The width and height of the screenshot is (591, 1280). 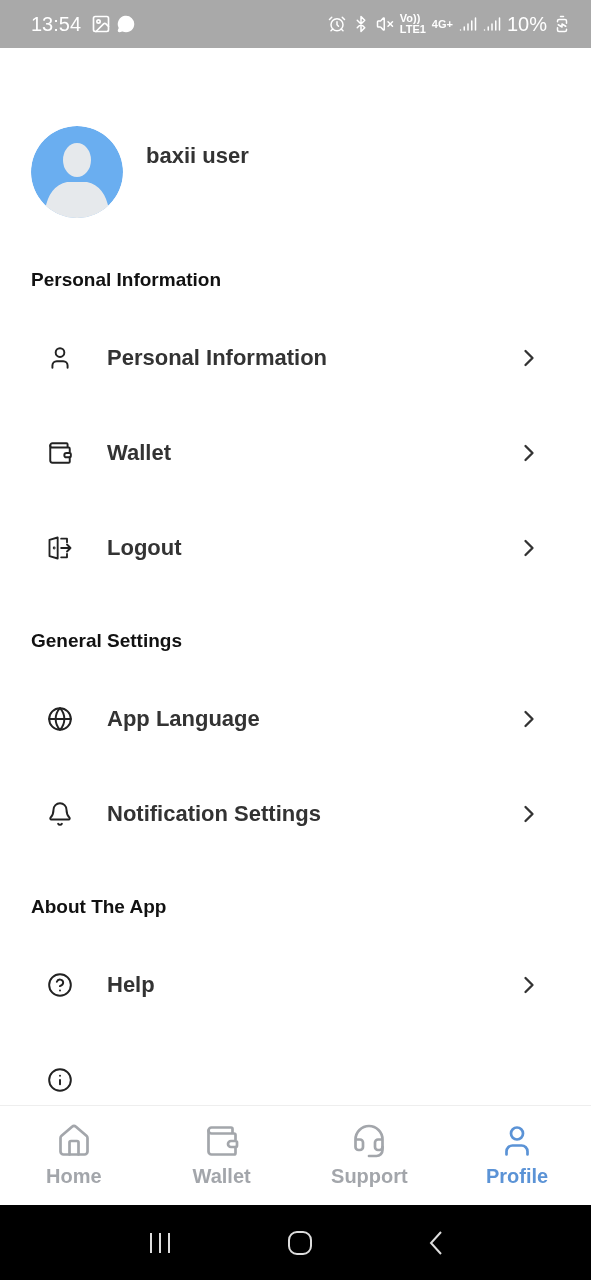 I want to click on menu-item: App Language, so click(x=295, y=718).